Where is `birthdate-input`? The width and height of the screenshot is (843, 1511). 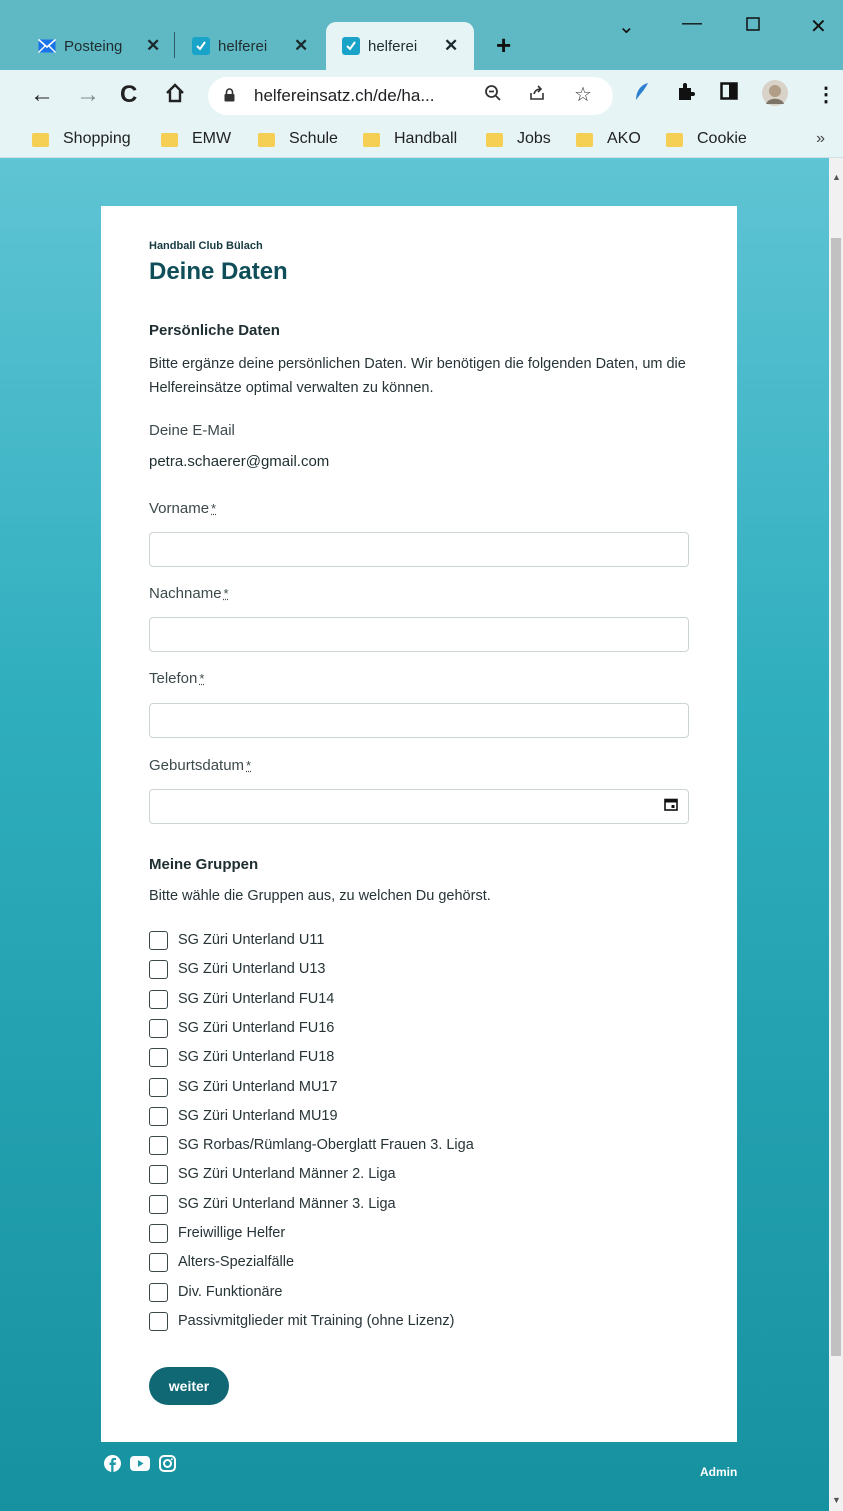
birthdate-input is located at coordinates (419, 806).